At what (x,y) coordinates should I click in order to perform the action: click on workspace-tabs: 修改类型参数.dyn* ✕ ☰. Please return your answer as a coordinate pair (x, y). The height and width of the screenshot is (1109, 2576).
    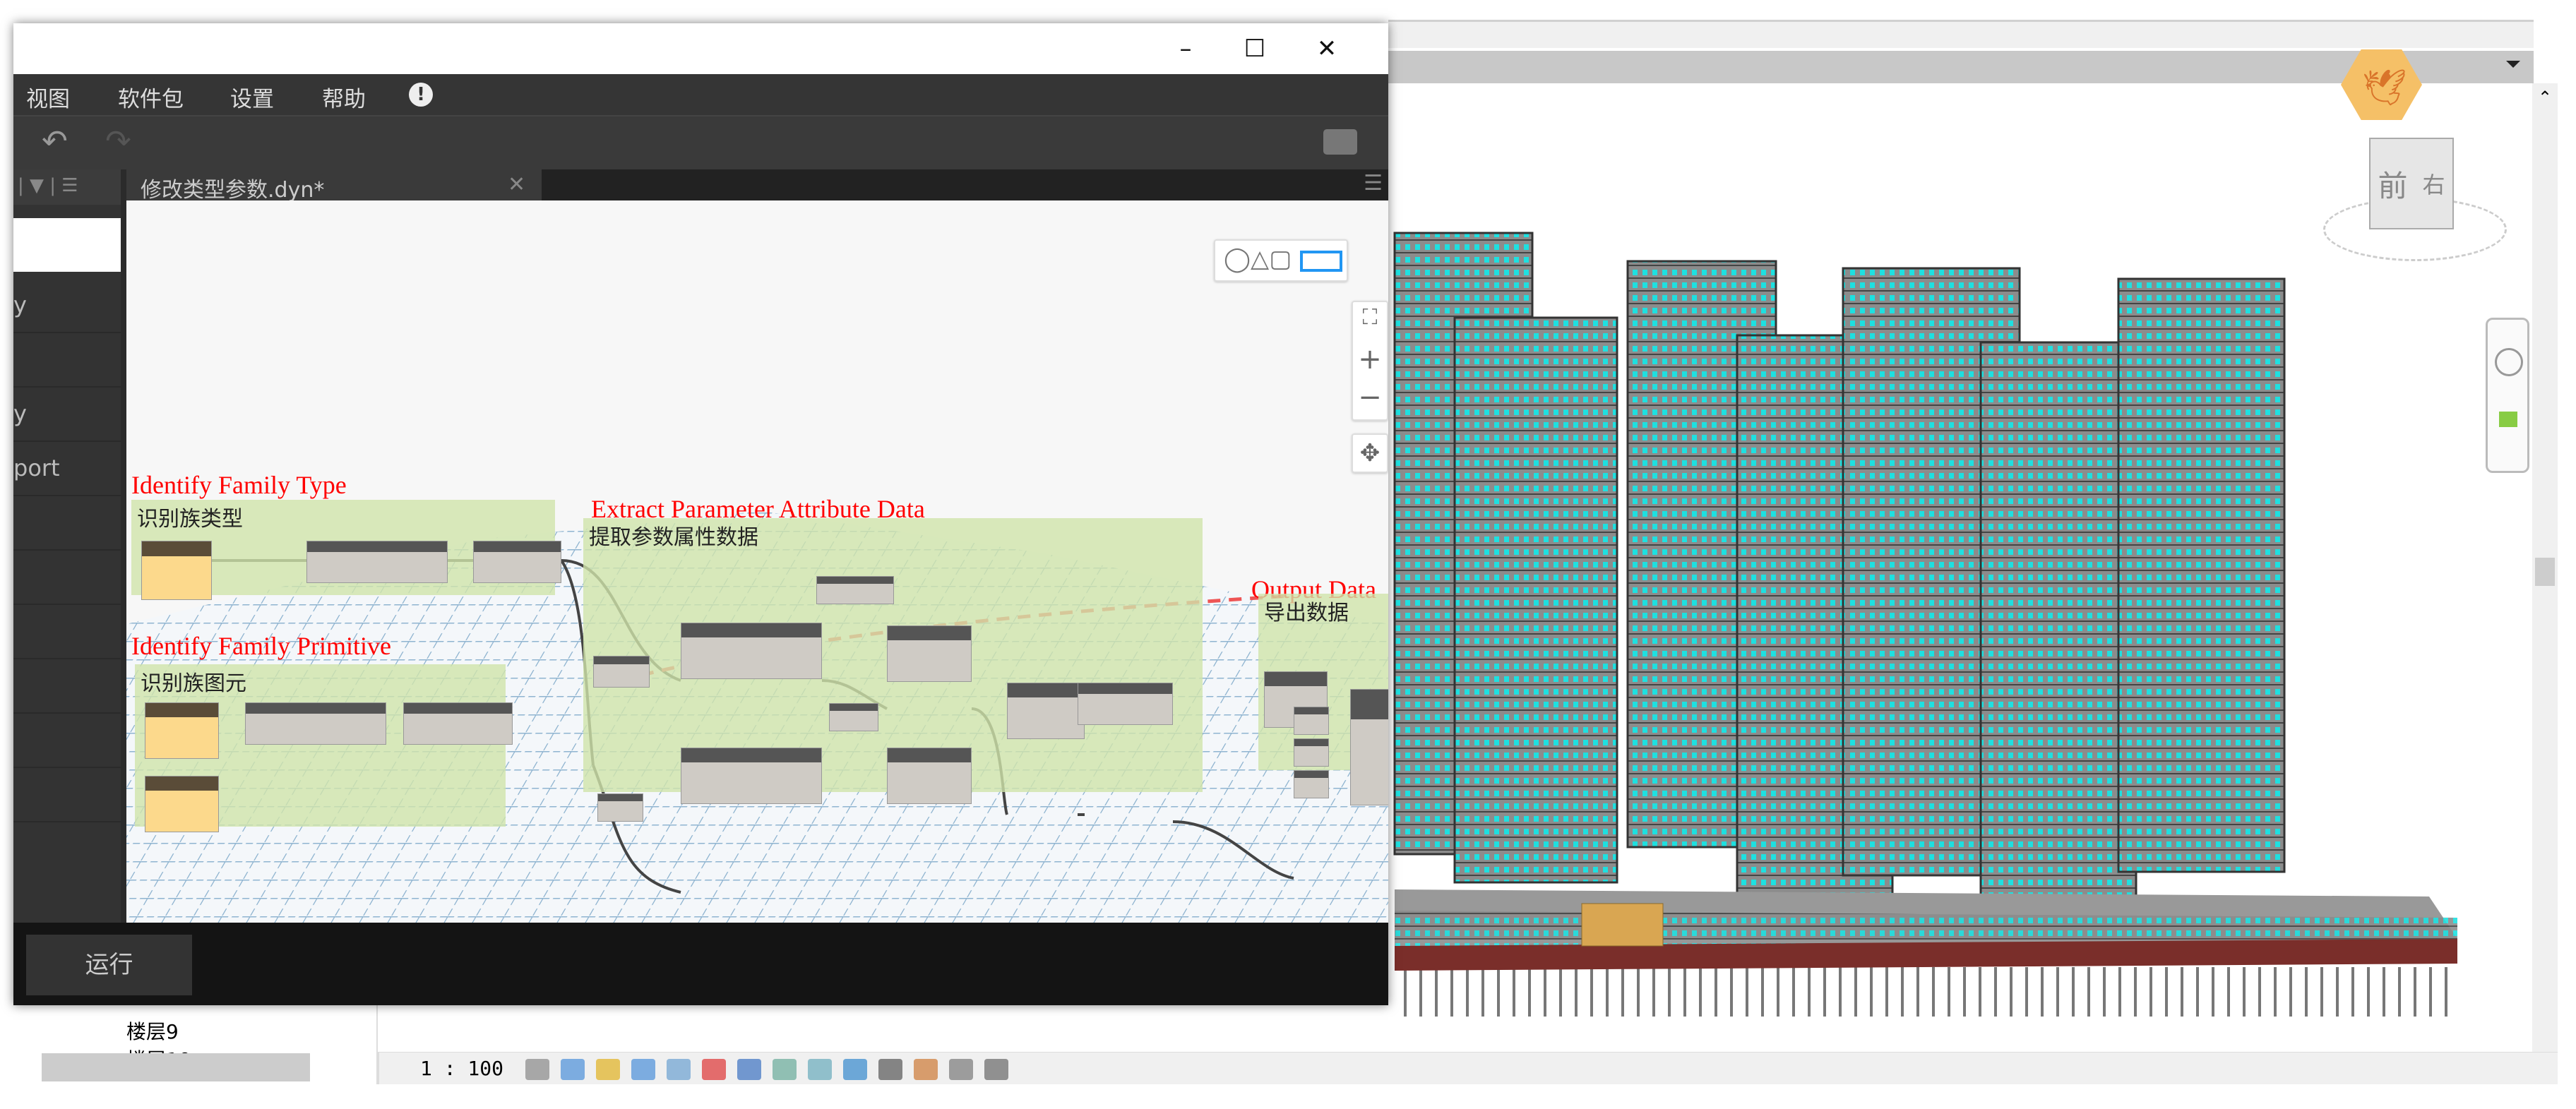
    Looking at the image, I should click on (757, 186).